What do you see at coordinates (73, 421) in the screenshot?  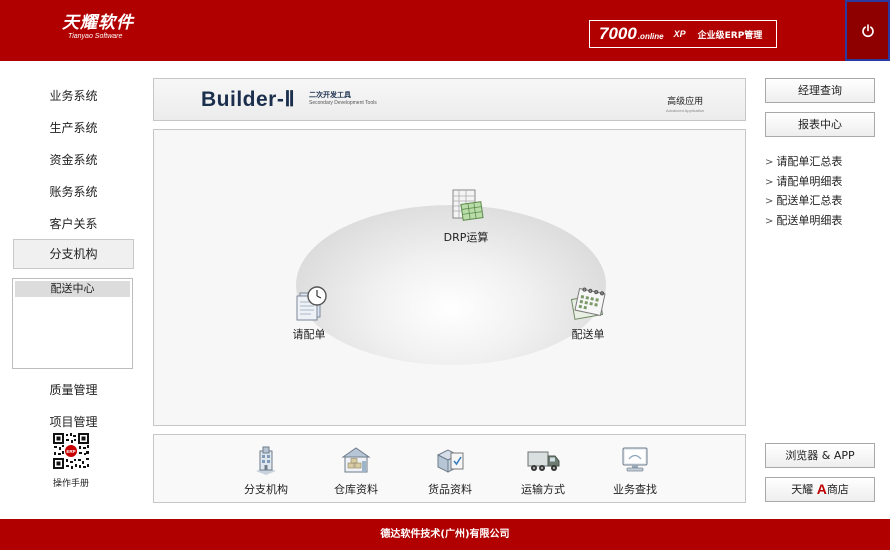 I see `nav-item-project: 项目管理` at bounding box center [73, 421].